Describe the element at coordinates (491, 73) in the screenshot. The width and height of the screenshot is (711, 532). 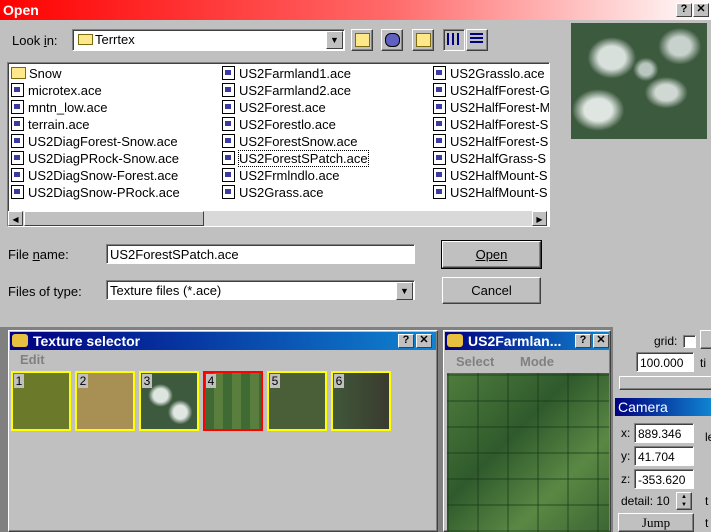
I see `list-item: US2Grasslo.ace` at that location.